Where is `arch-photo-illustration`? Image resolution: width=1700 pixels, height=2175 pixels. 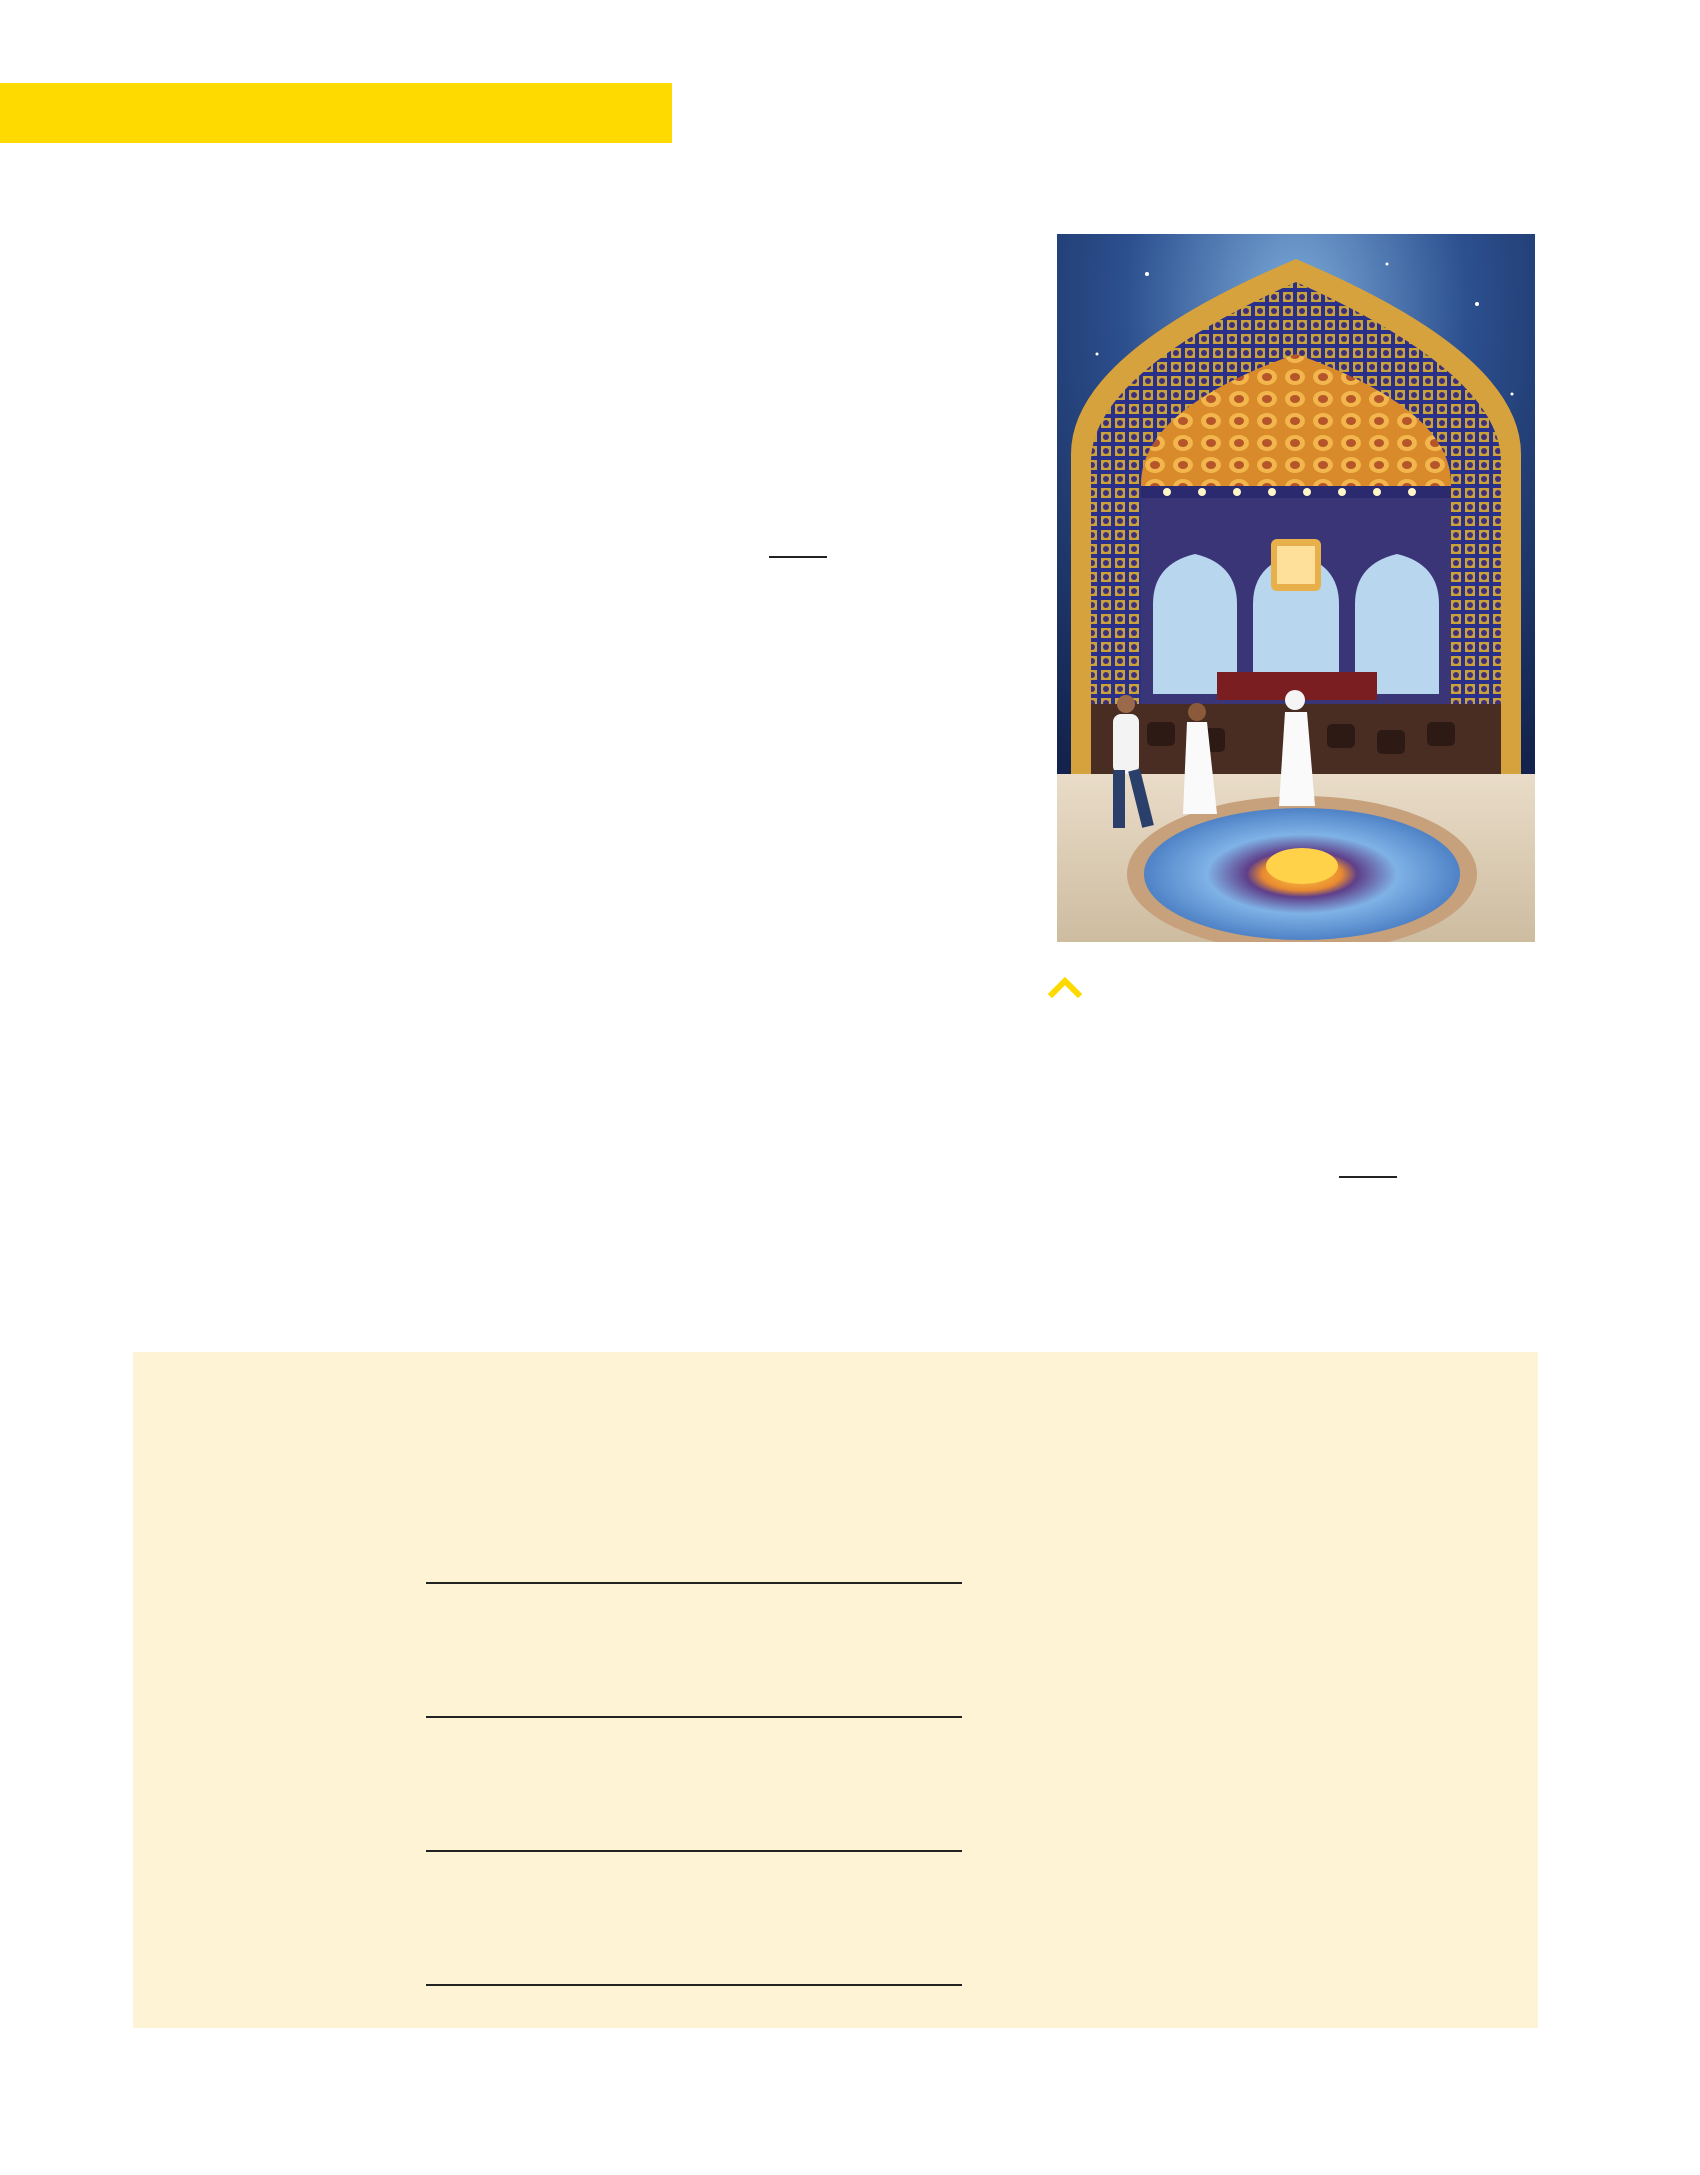
arch-photo-illustration is located at coordinates (1296, 588).